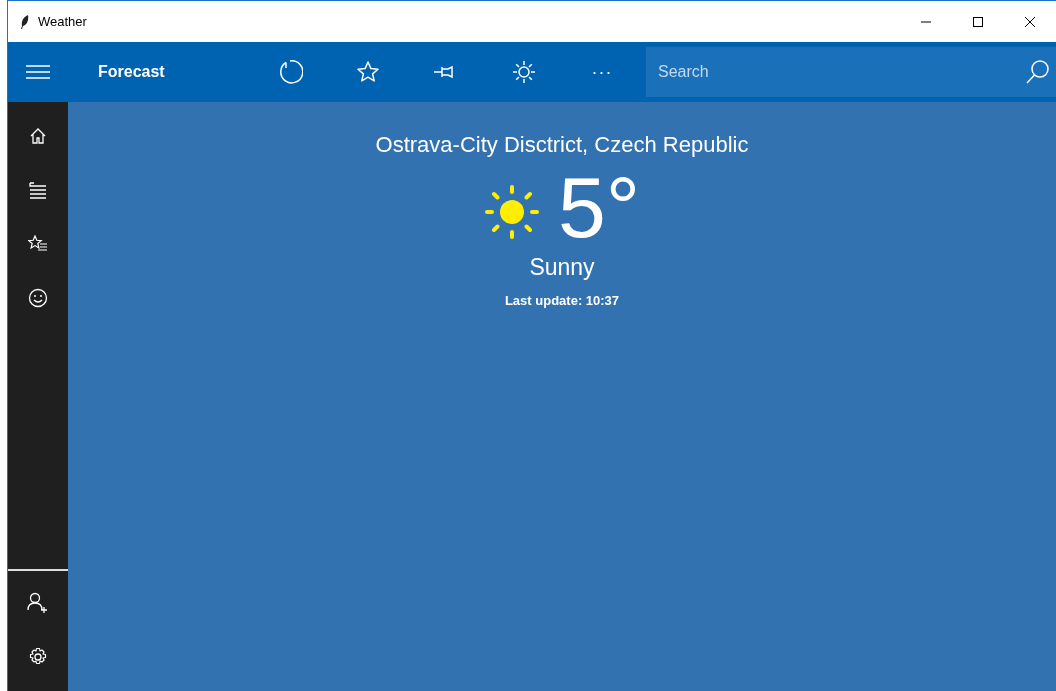 The height and width of the screenshot is (691, 1056). I want to click on refresh-icon, so click(290, 72).